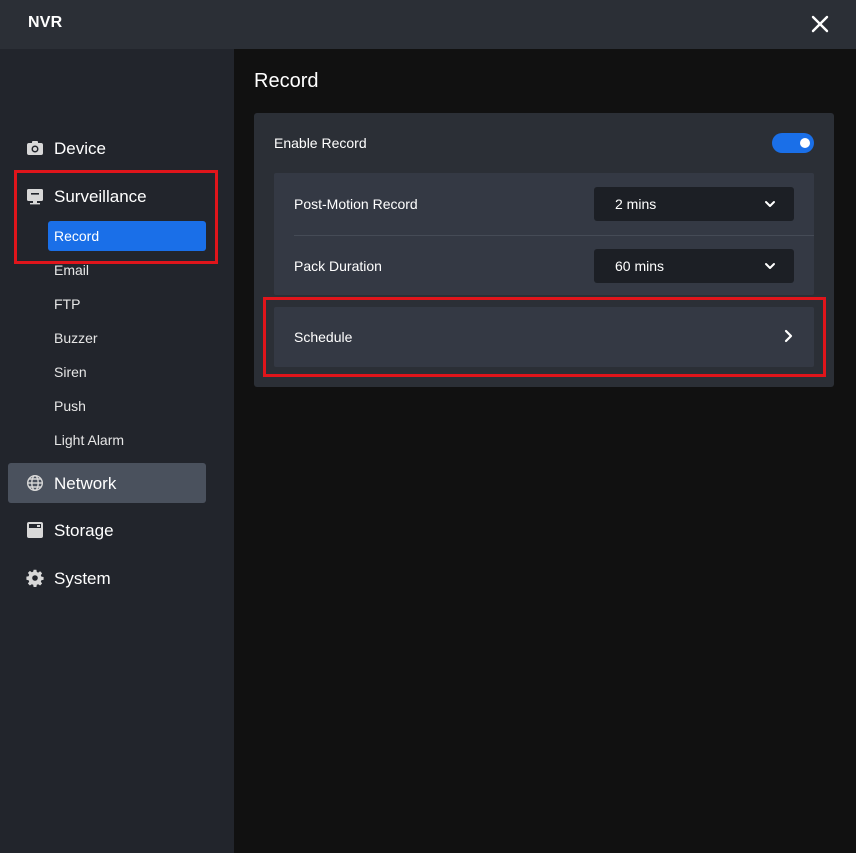 The image size is (856, 853). What do you see at coordinates (127, 406) in the screenshot?
I see `sidebar-subitem-push: Push` at bounding box center [127, 406].